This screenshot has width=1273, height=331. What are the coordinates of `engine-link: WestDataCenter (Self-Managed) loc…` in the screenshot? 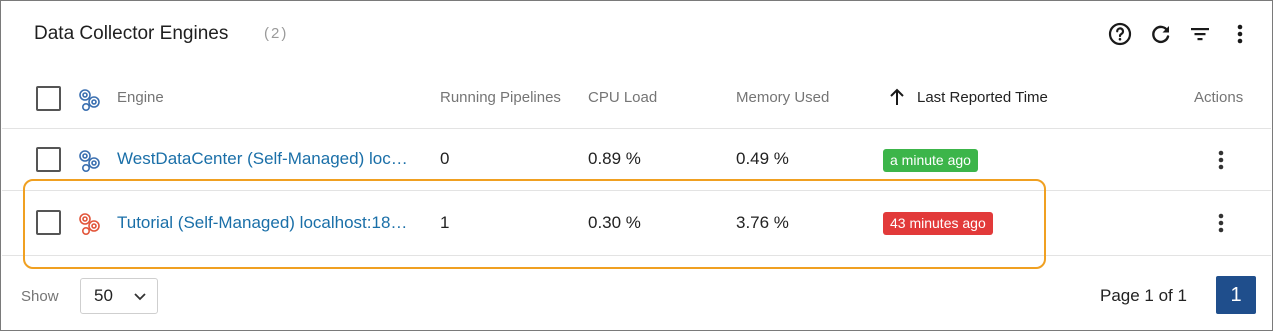 It's located at (262, 159).